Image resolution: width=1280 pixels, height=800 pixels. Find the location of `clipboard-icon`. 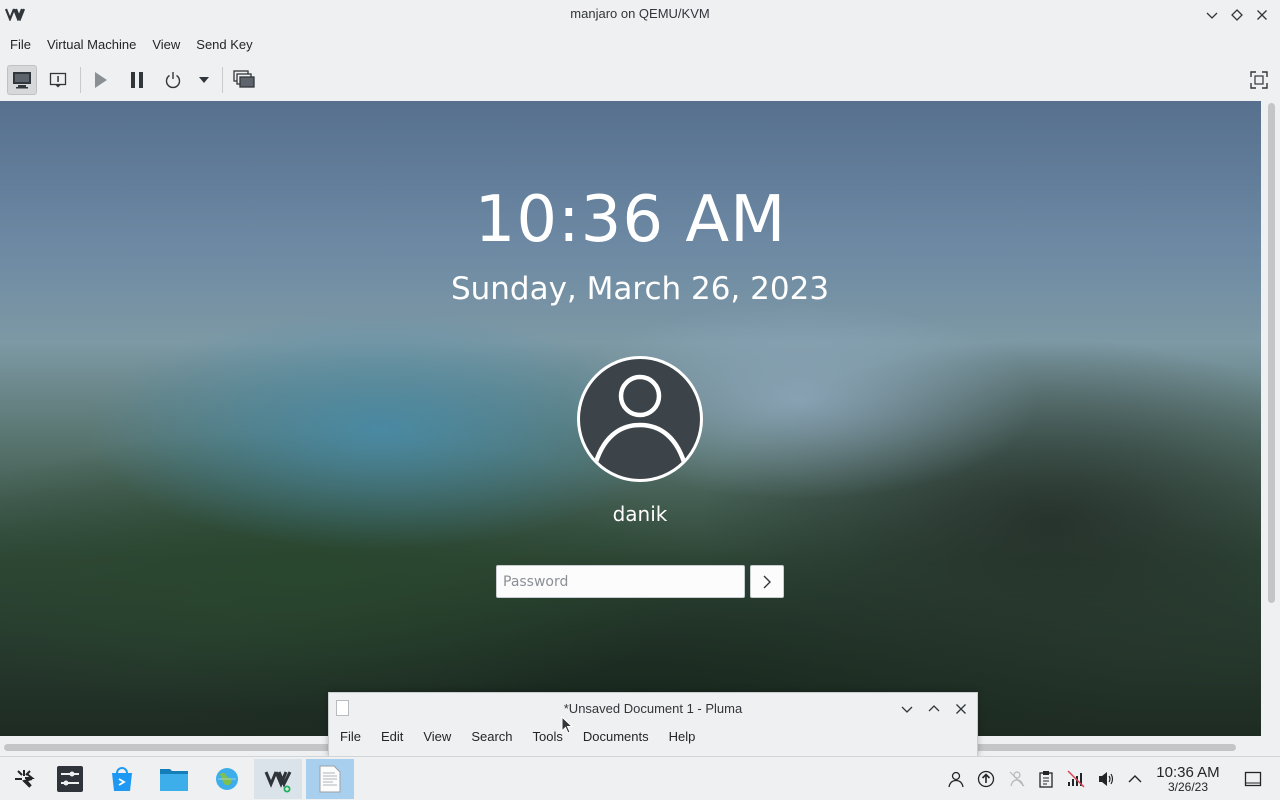

clipboard-icon is located at coordinates (1046, 779).